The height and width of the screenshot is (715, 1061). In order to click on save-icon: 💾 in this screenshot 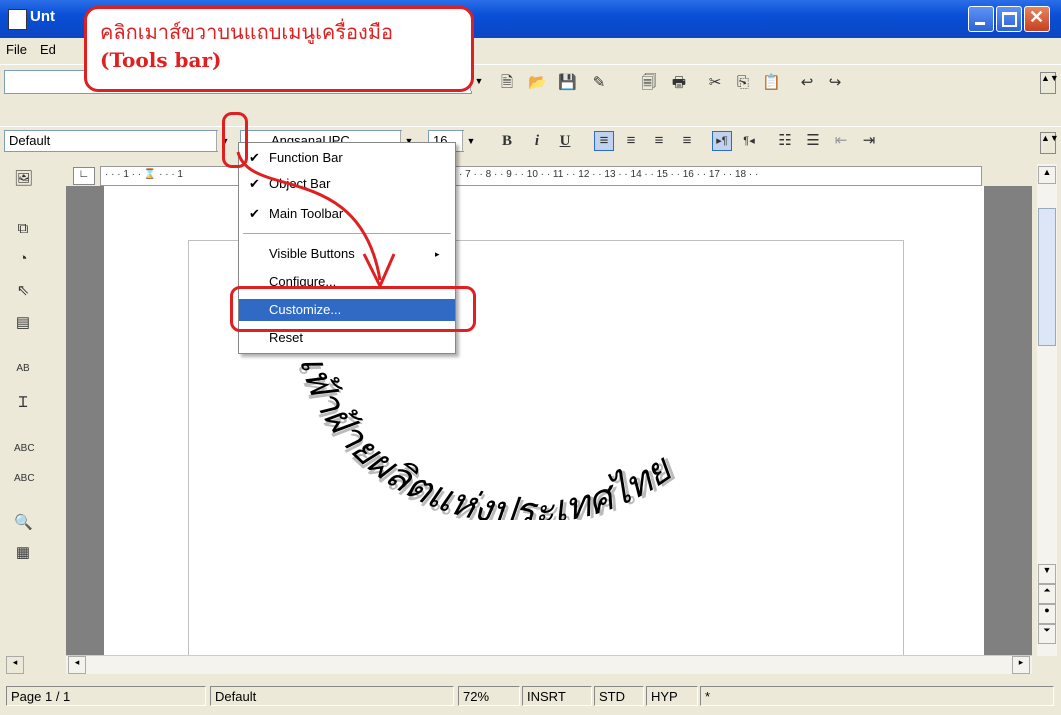, I will do `click(567, 83)`.